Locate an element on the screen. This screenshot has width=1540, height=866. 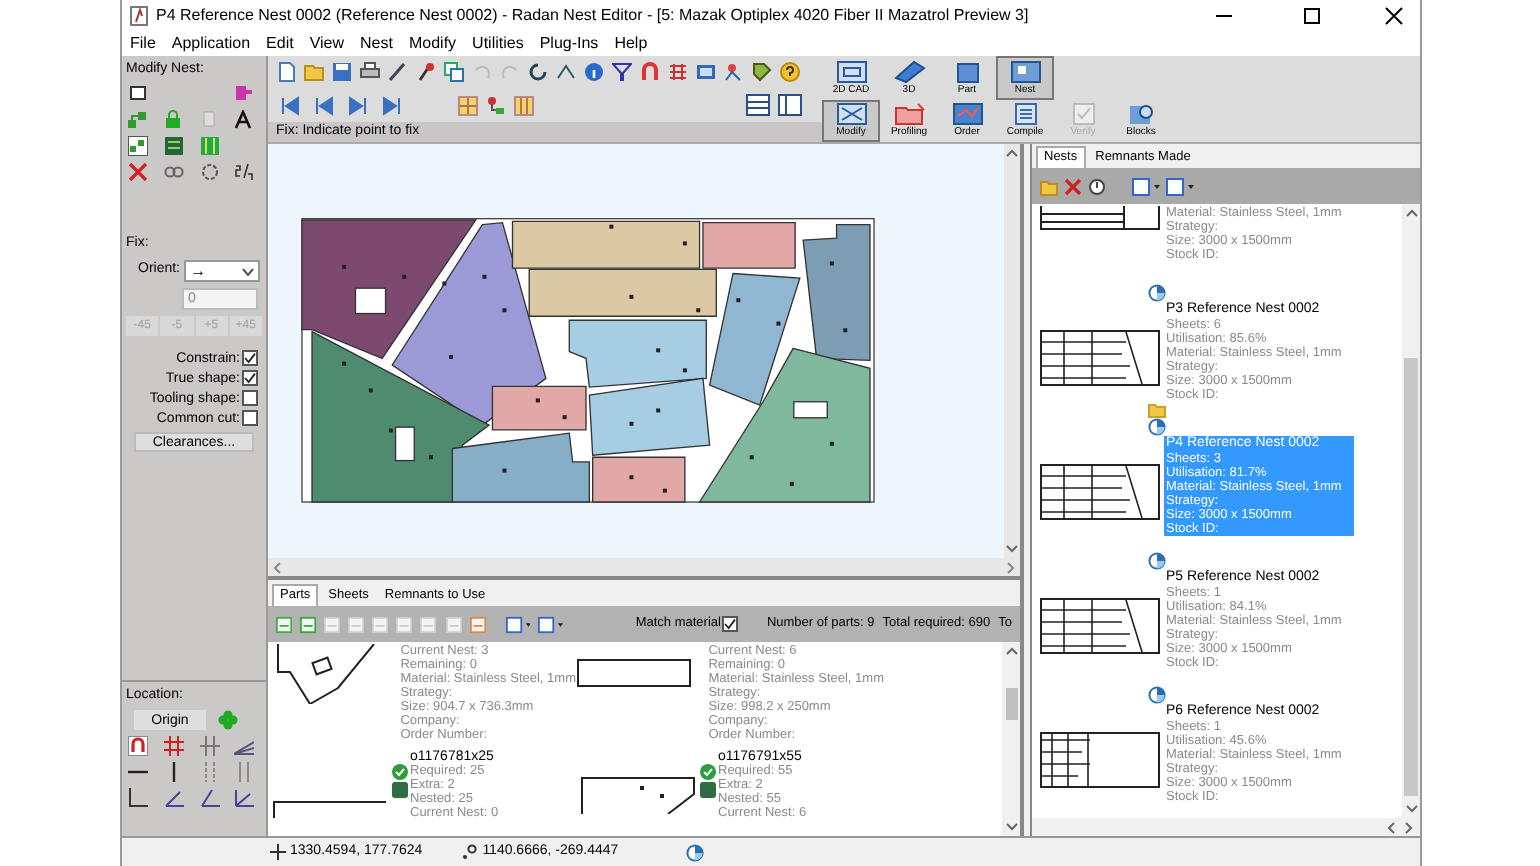
orient-dropdown: → is located at coordinates (222, 271).